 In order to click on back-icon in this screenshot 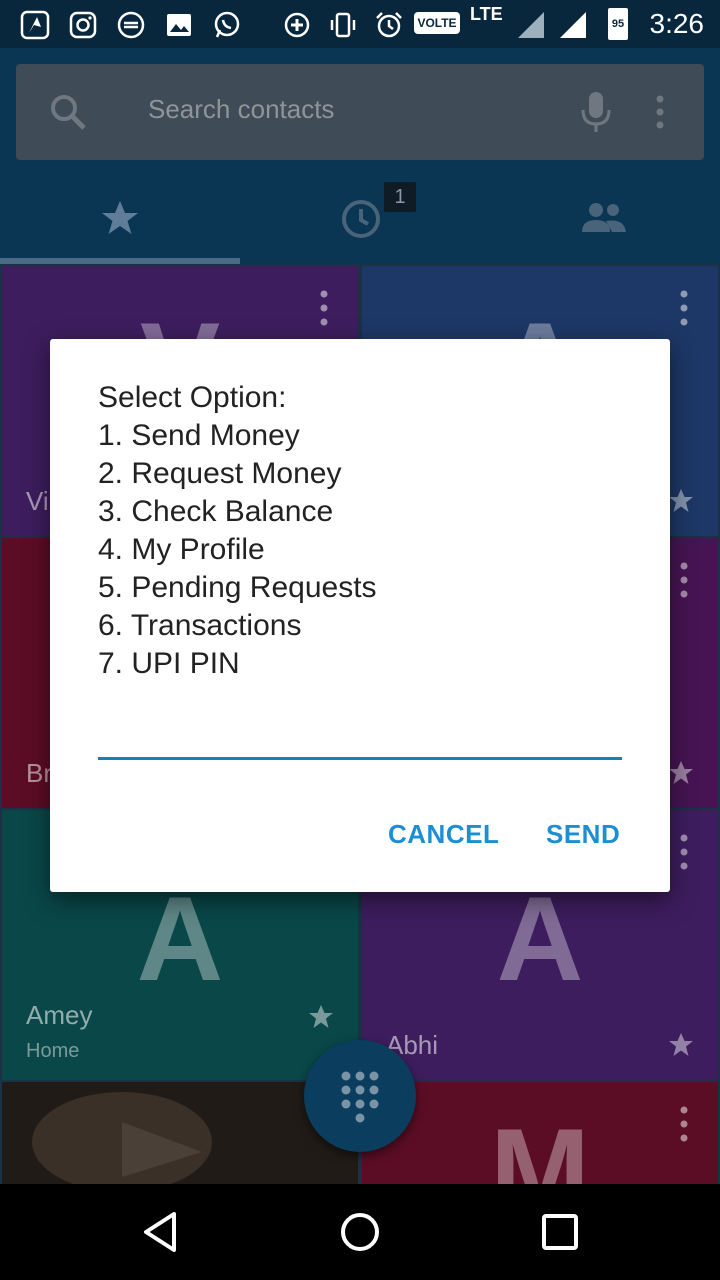, I will do `click(160, 1232)`.